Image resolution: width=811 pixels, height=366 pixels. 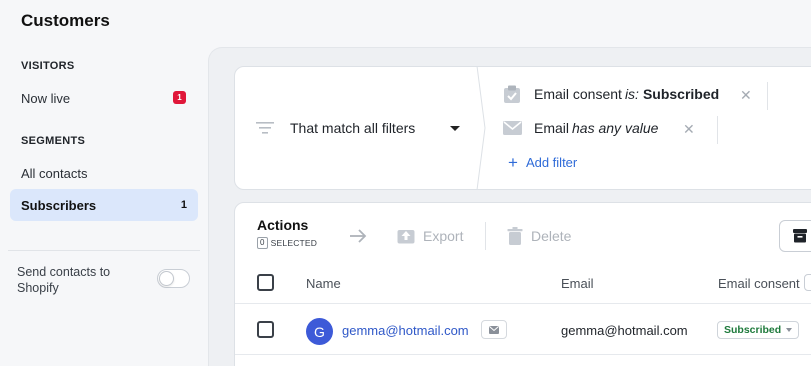 I want to click on column-header-name: Name, so click(x=323, y=283).